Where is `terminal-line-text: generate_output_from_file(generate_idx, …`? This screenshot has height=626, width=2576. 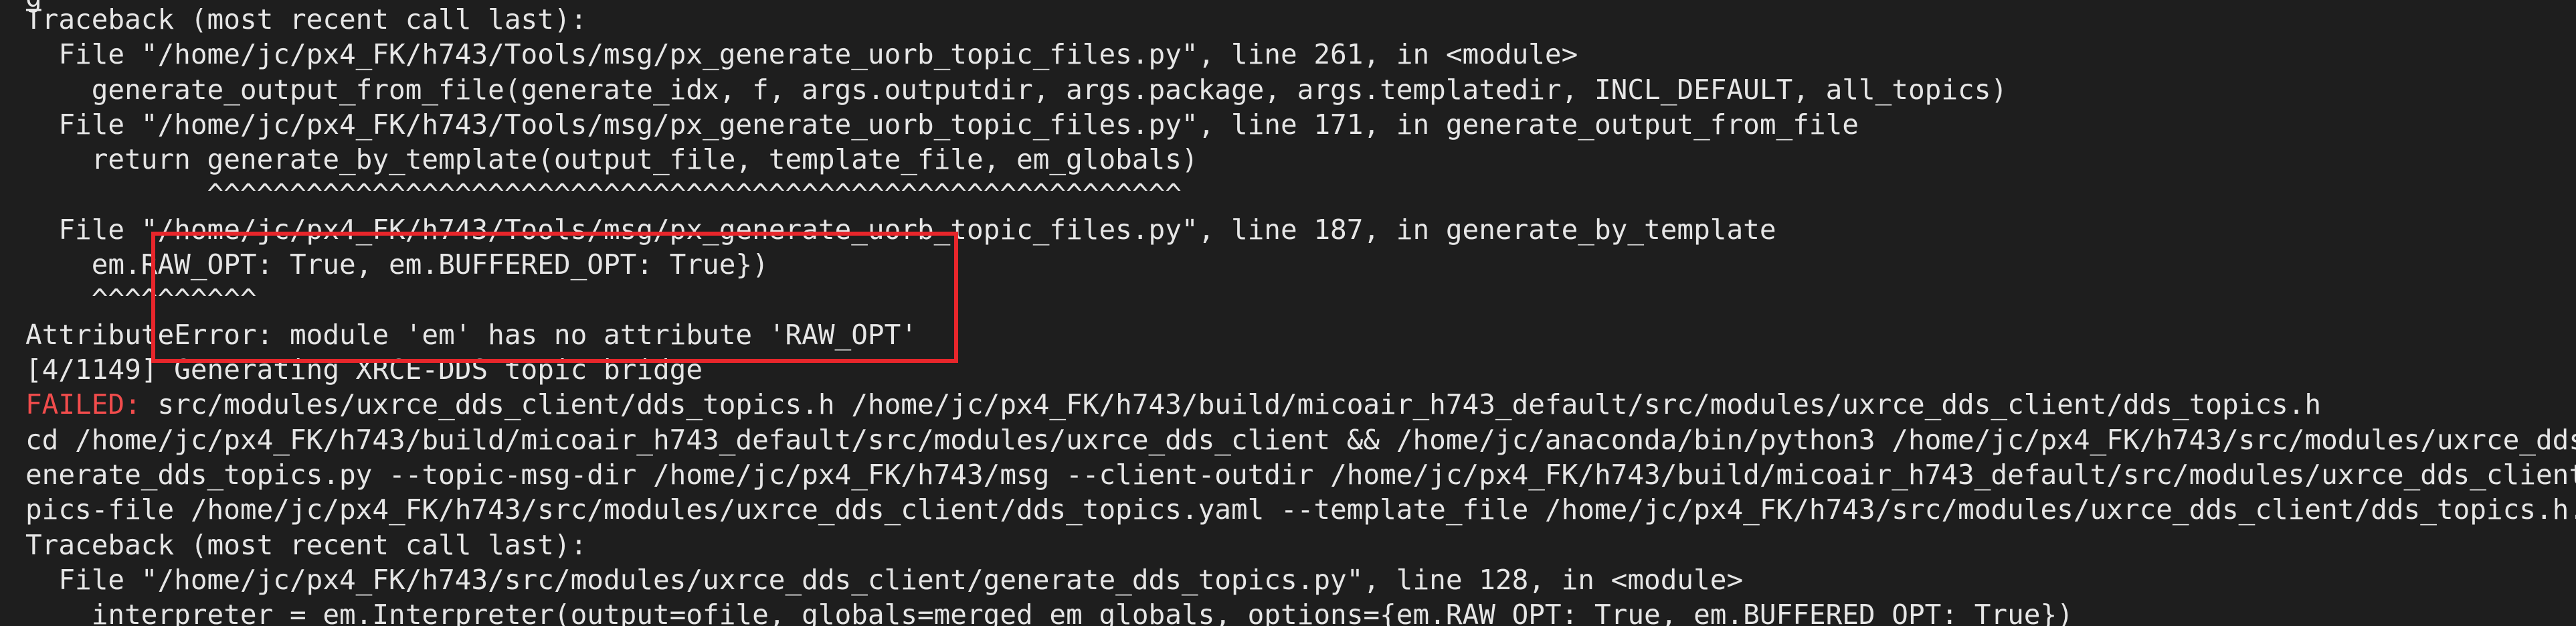 terminal-line-text: generate_output_from_file(generate_idx, … is located at coordinates (1016, 90).